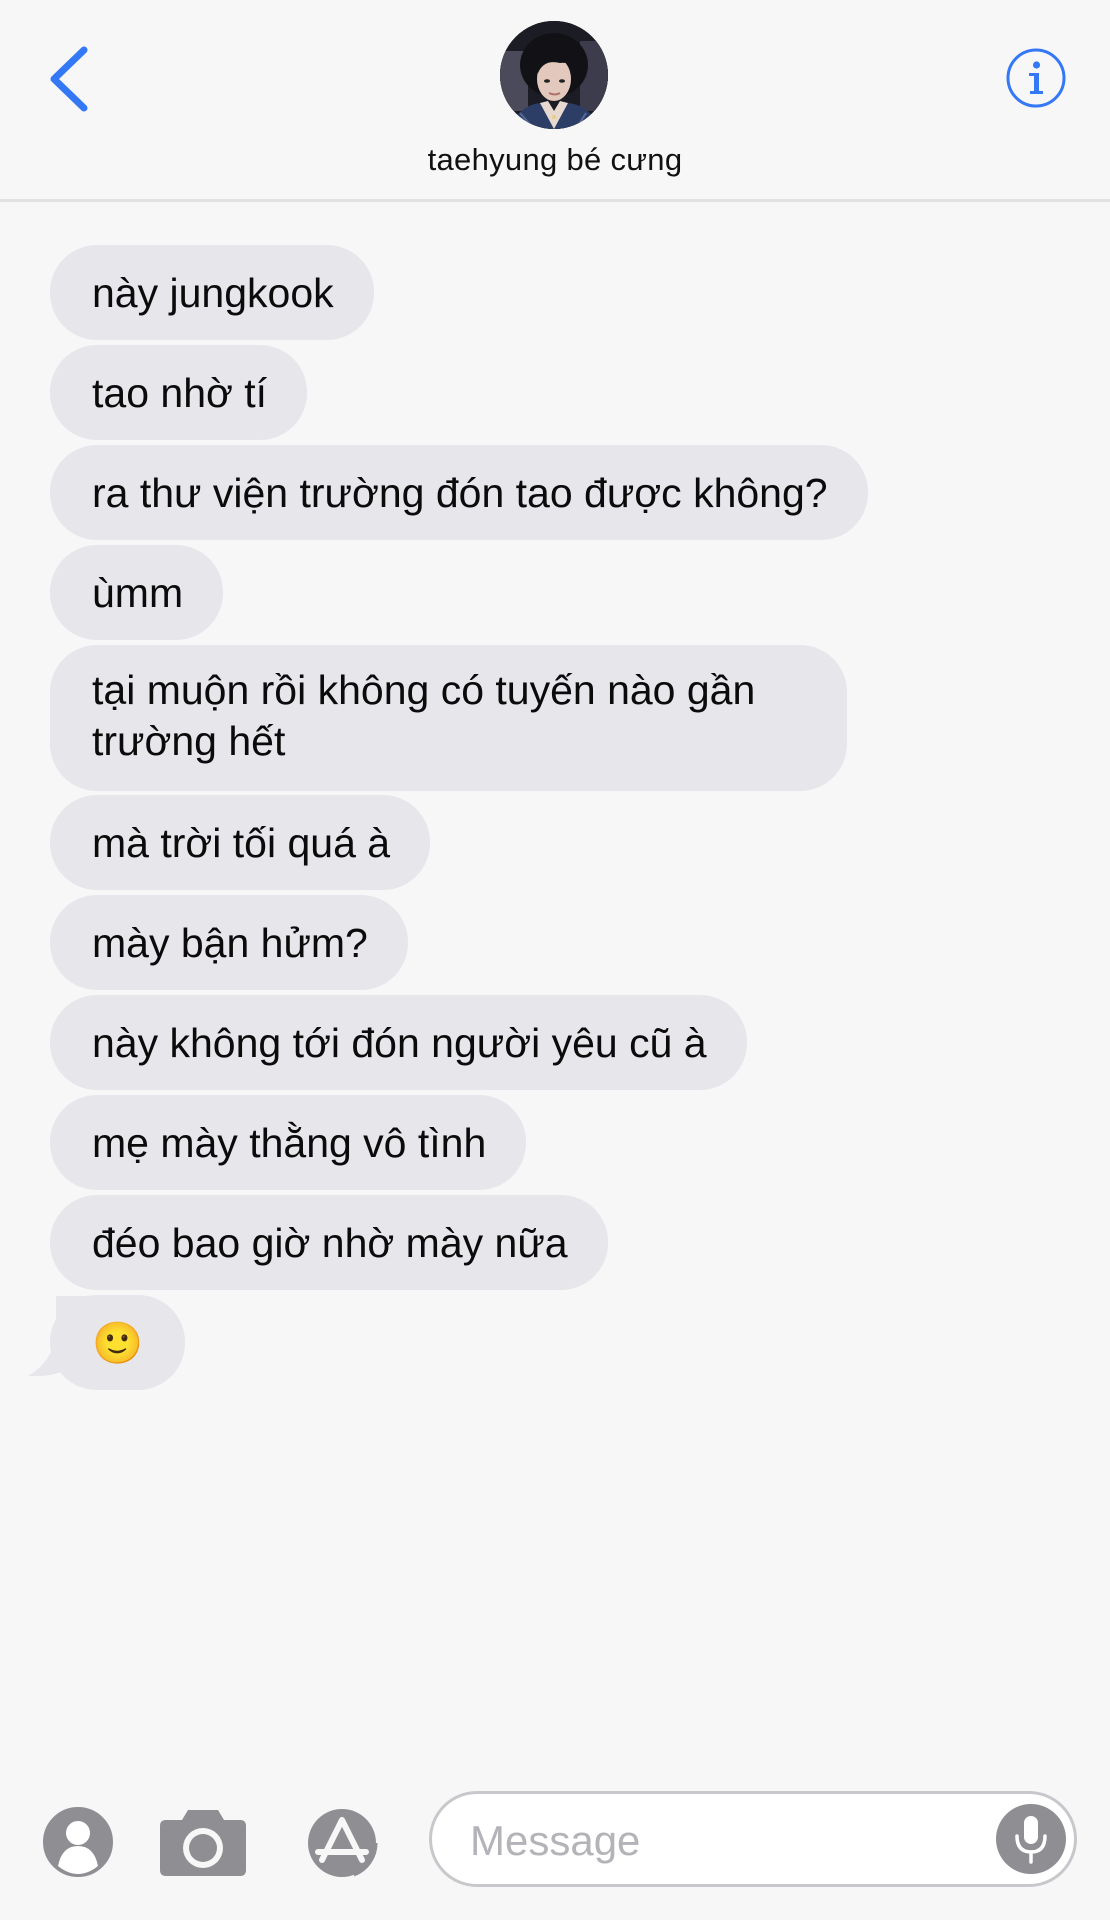 The height and width of the screenshot is (1920, 1110). I want to click on slightly-smiling-face-emoji: 🙂, so click(118, 1343).